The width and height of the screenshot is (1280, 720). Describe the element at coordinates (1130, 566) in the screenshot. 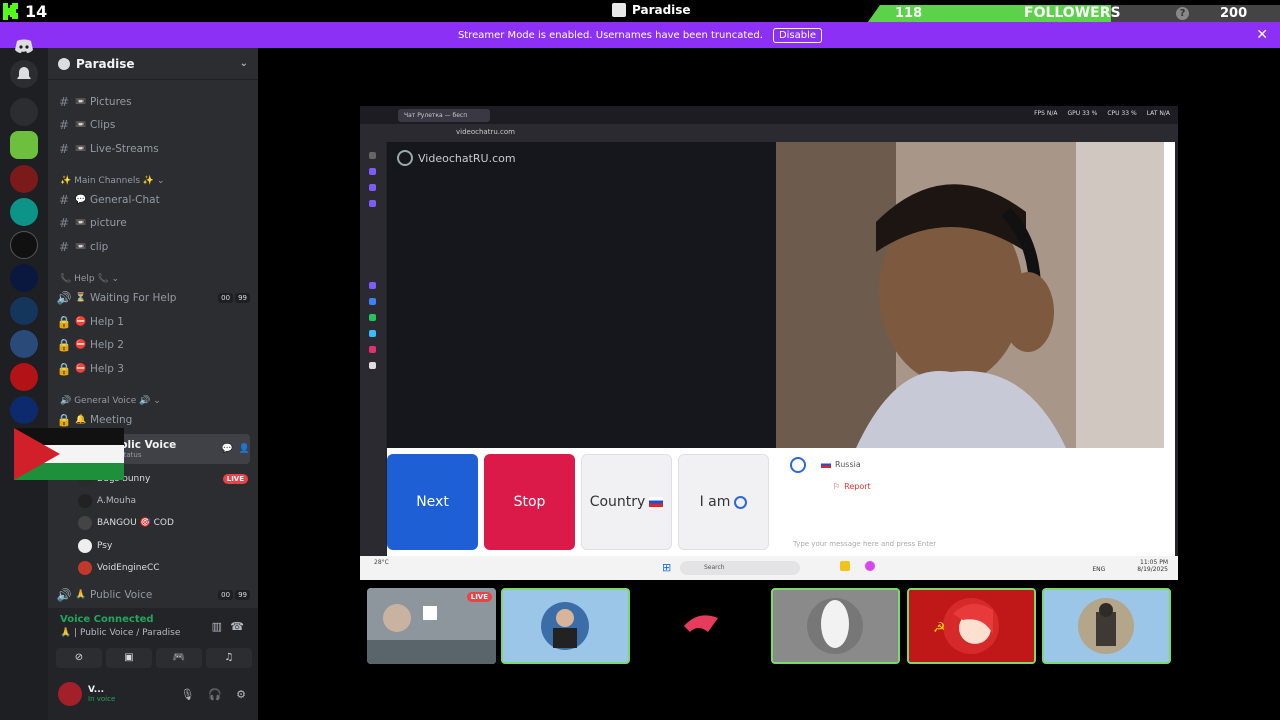

I see `system-tray: ENG 11:05 PM 8/19/2025` at that location.